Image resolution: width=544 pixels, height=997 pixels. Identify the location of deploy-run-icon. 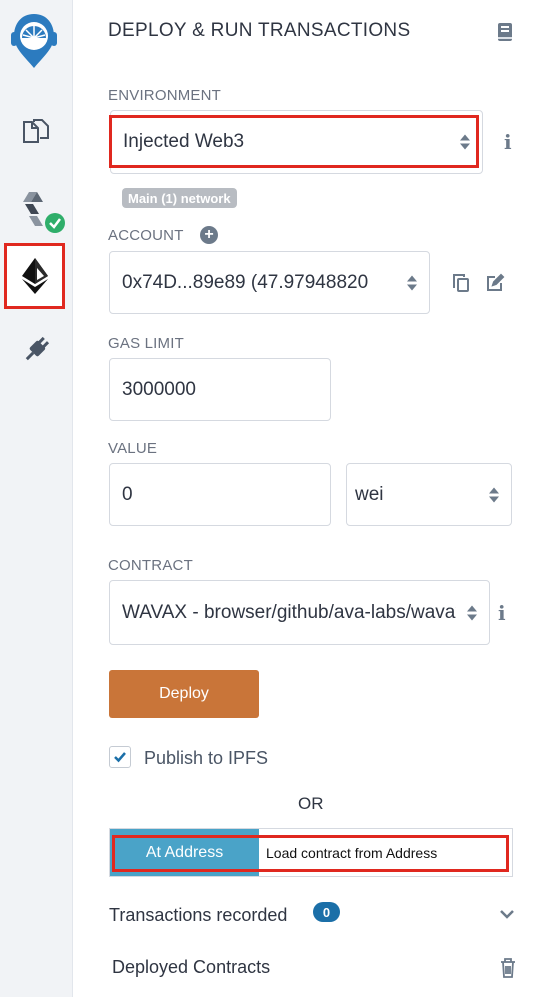
(34, 276).